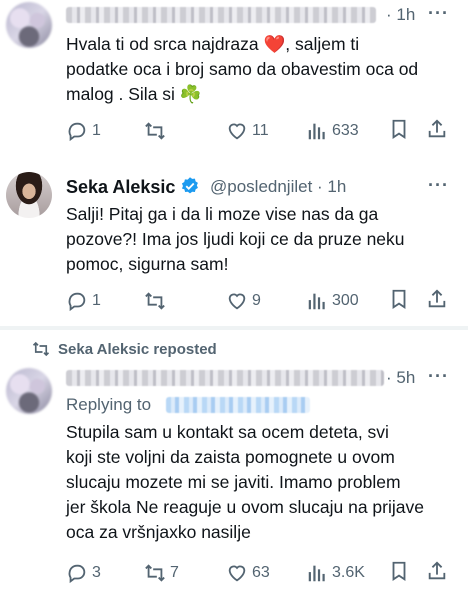  Describe the element at coordinates (190, 185) in the screenshot. I see `verified-icon` at that location.